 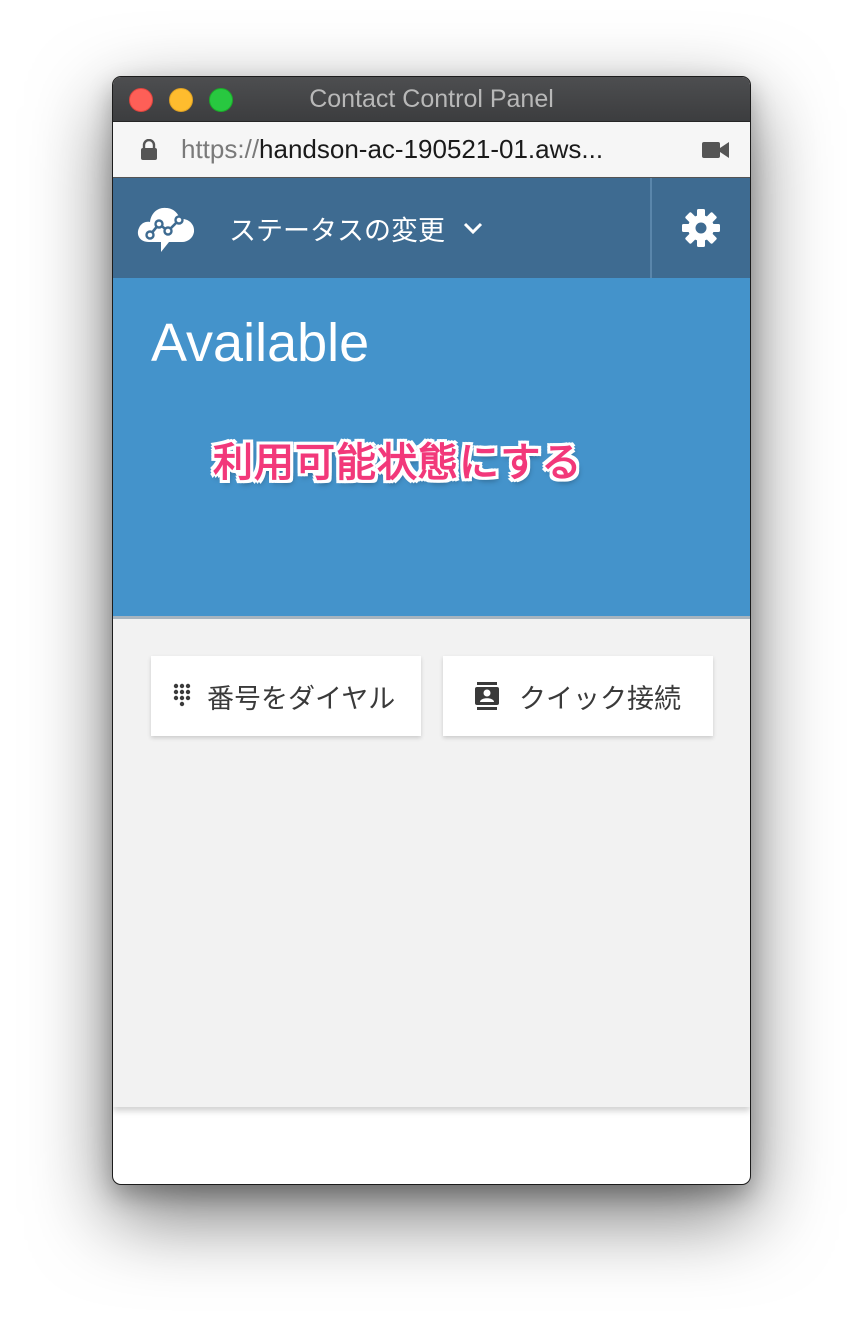 I want to click on settings-button, so click(x=701, y=228).